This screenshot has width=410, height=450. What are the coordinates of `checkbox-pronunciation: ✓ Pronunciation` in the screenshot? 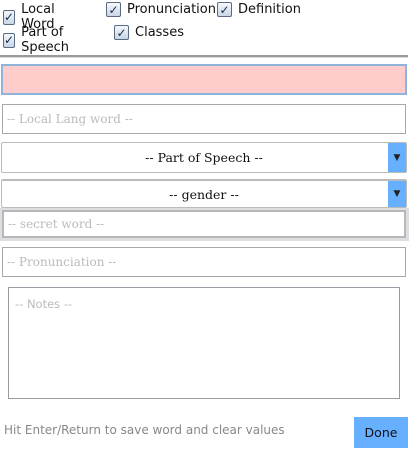 It's located at (161, 9).